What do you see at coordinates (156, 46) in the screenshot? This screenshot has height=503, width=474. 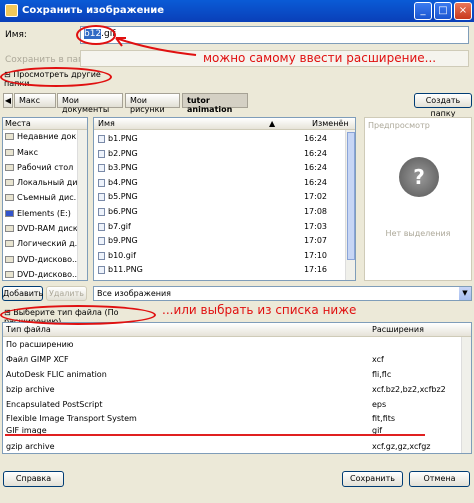 I see `annotation-arrow` at bounding box center [156, 46].